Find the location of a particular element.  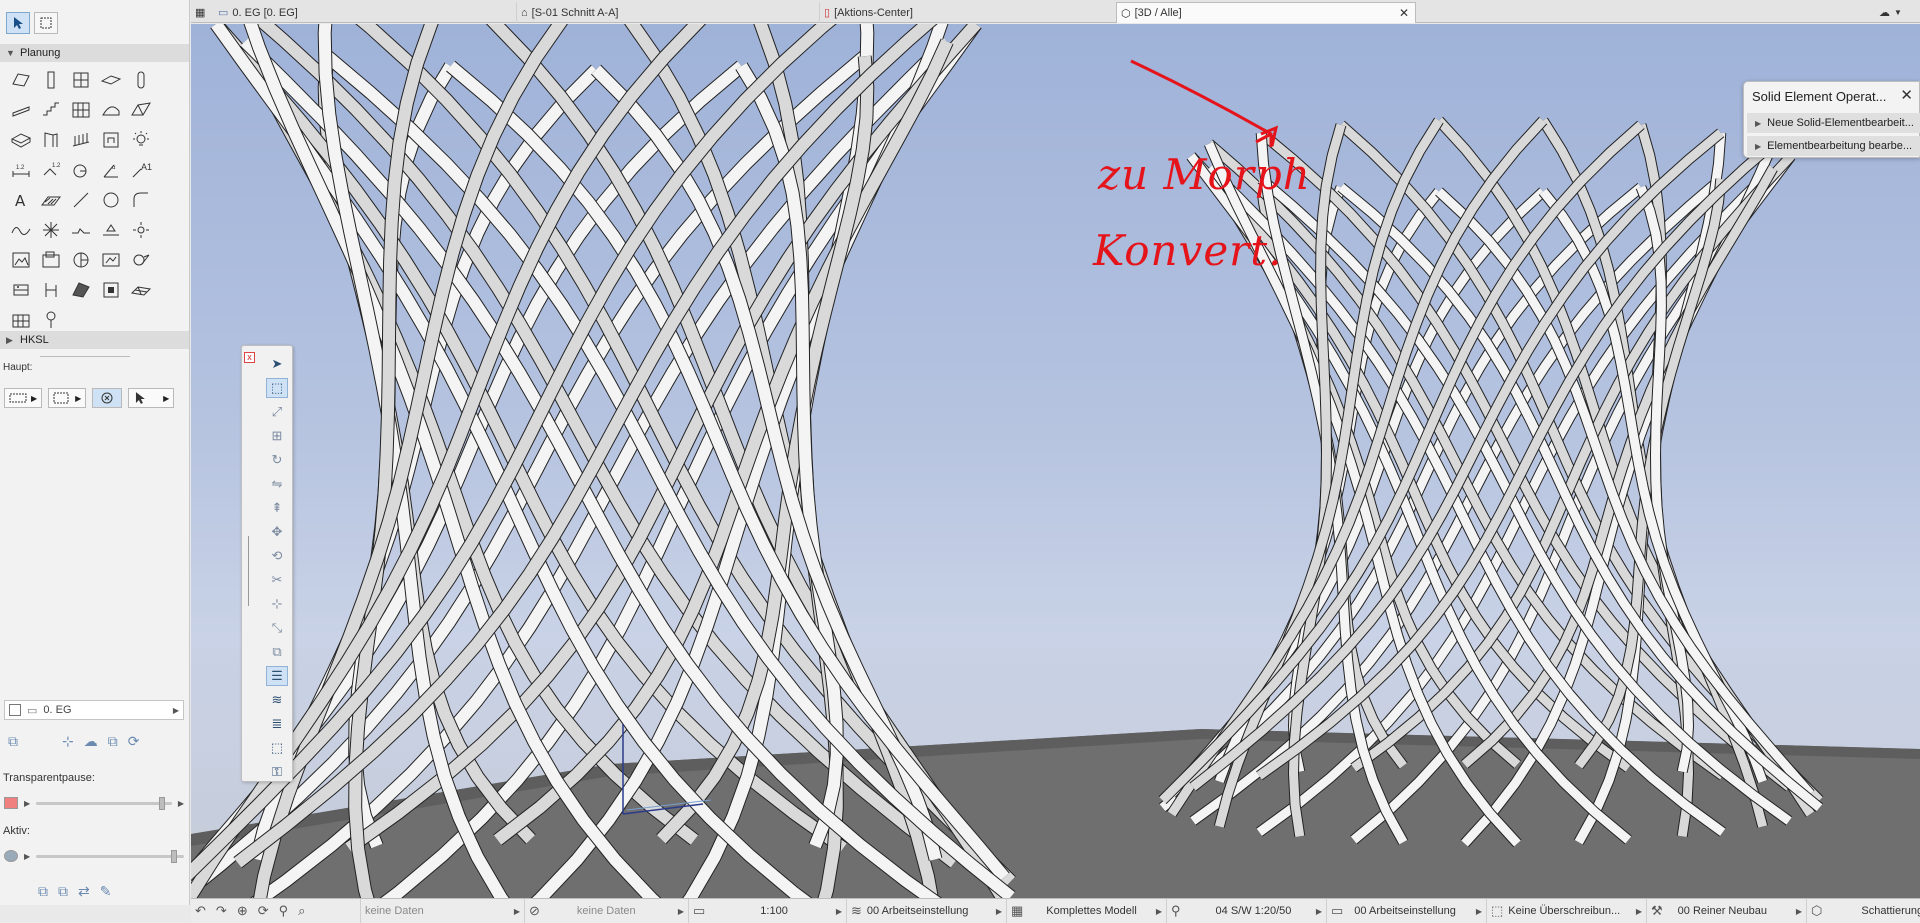

scale-field: ▭ 1:100 ▶ is located at coordinates (768, 910).